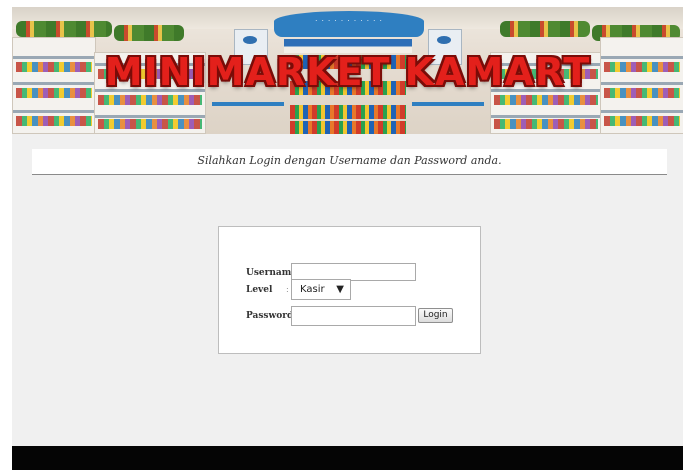  What do you see at coordinates (287, 289) in the screenshot?
I see `level-colon: :` at bounding box center [287, 289].